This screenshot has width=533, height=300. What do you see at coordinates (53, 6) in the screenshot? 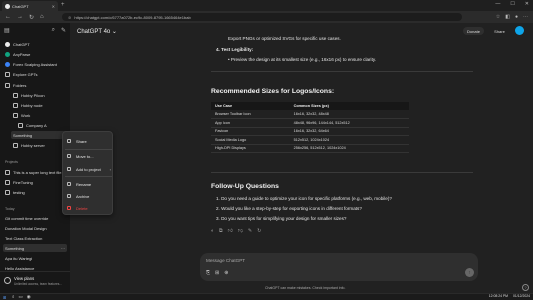
I see `close-tab-icon: ✕` at bounding box center [53, 6].